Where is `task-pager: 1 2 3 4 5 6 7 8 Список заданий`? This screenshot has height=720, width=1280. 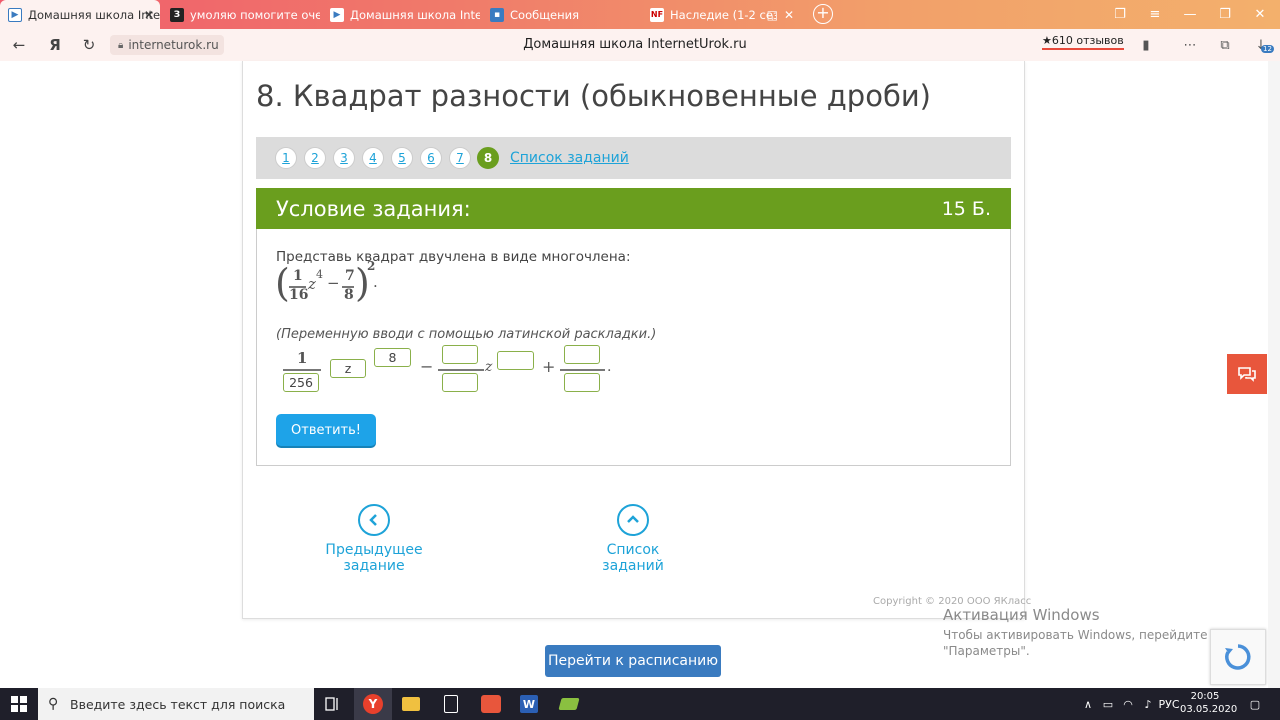
task-pager: 1 2 3 4 5 6 7 8 Список заданий is located at coordinates (633, 158).